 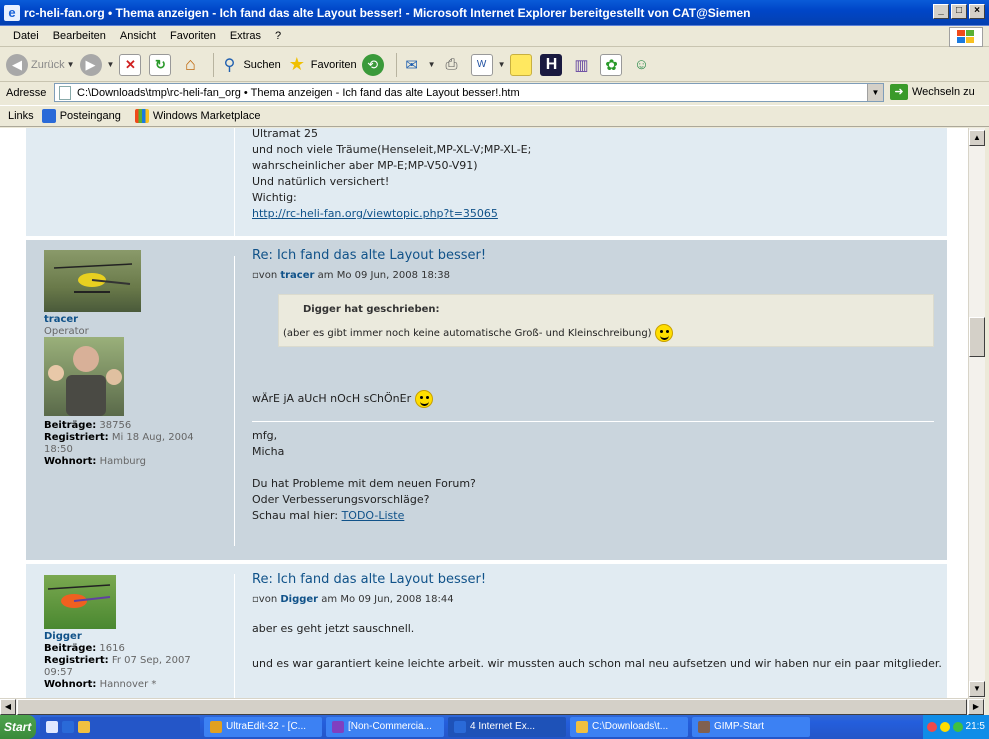 I want to click on mail-button: ✉ ▼, so click(x=418, y=65).